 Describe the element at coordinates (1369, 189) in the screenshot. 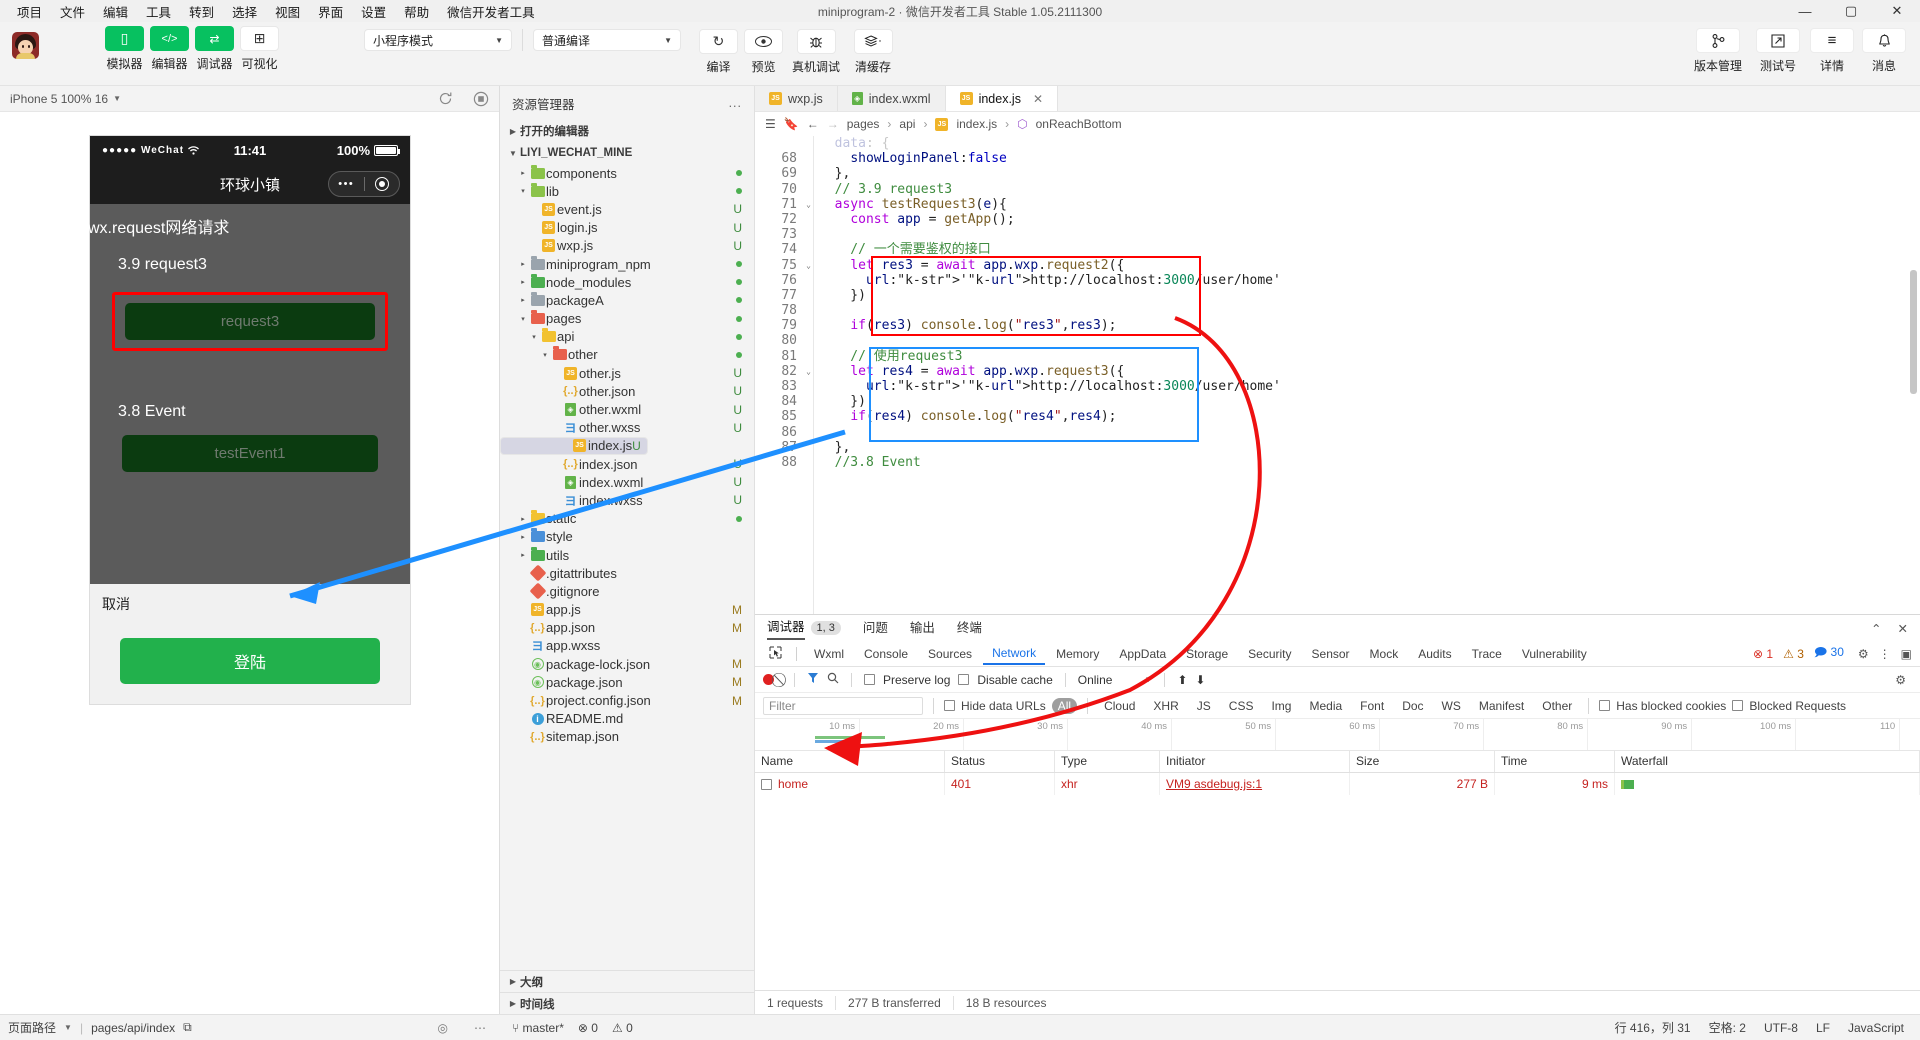

I see `code-line: // 3.9 request3` at that location.